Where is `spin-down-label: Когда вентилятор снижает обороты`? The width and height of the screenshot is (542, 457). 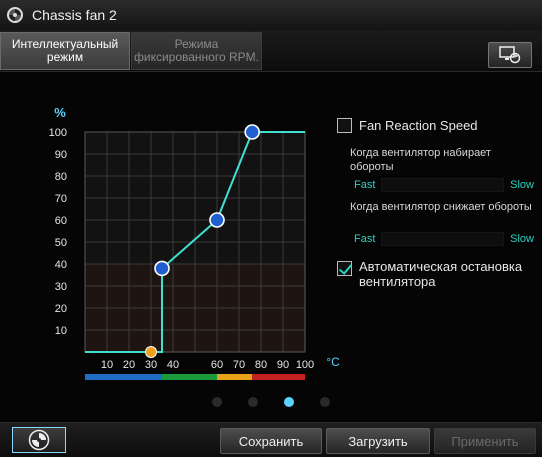 spin-down-label: Когда вентилятор снижает обороты is located at coordinates (441, 207).